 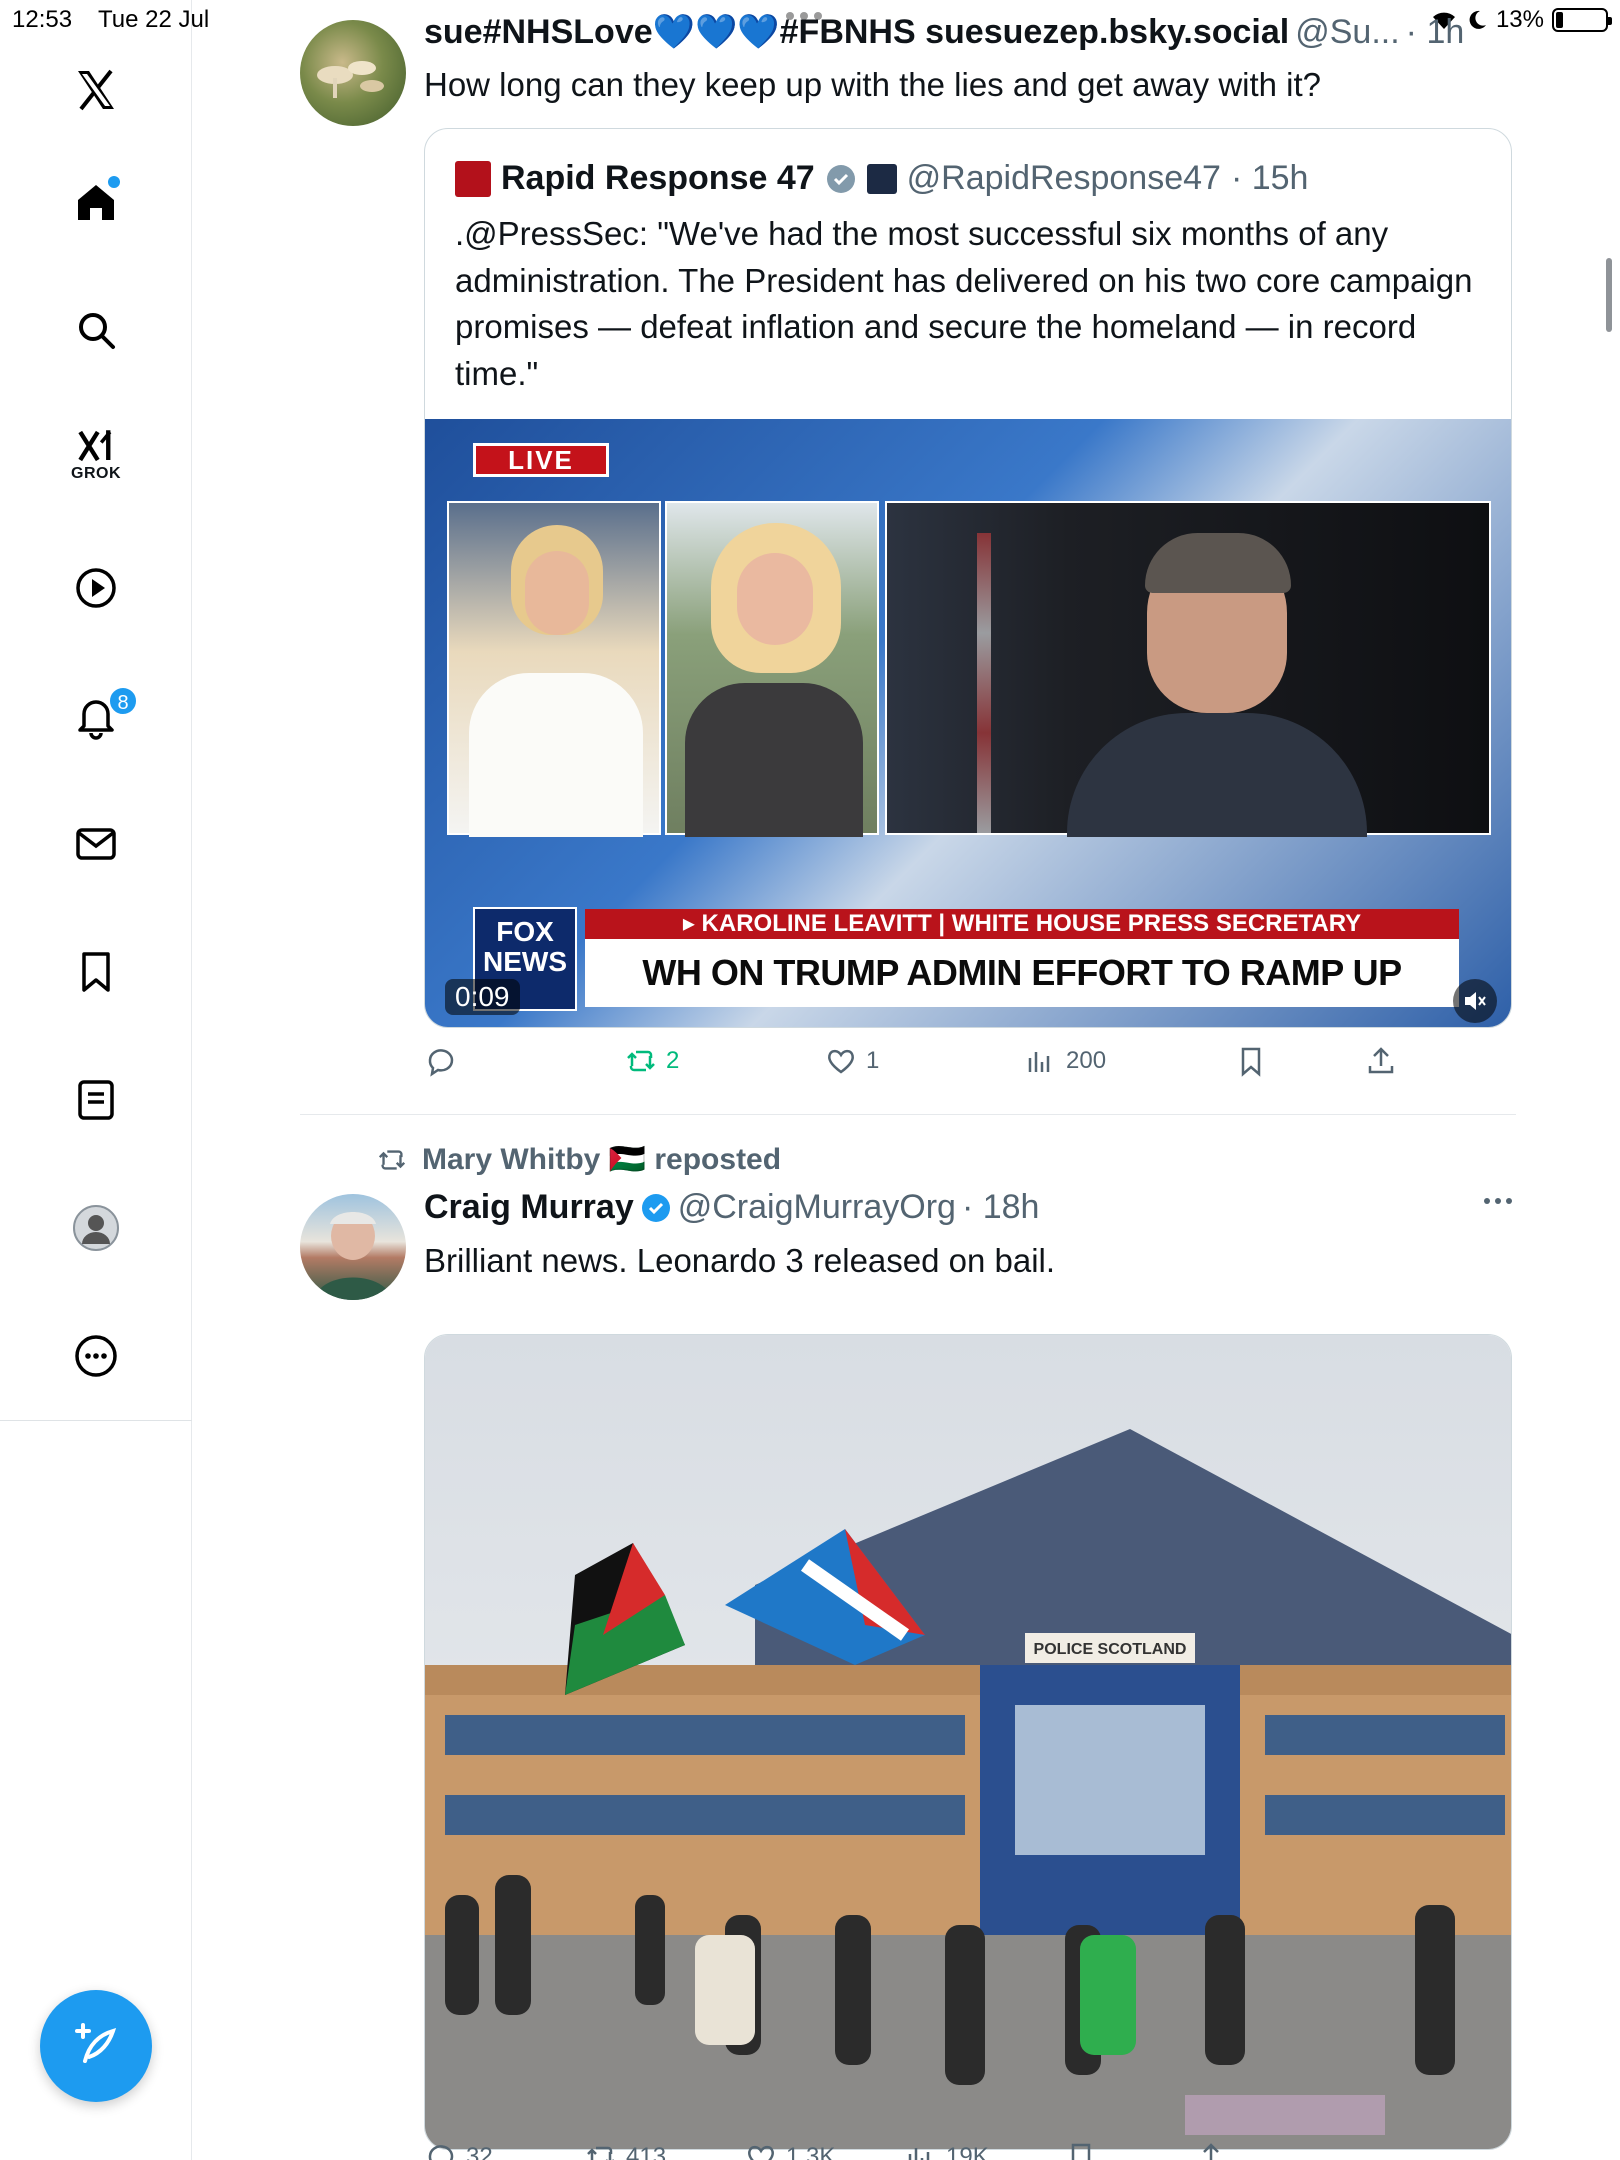 I want to click on views-count: 200, so click(x=1086, y=1060).